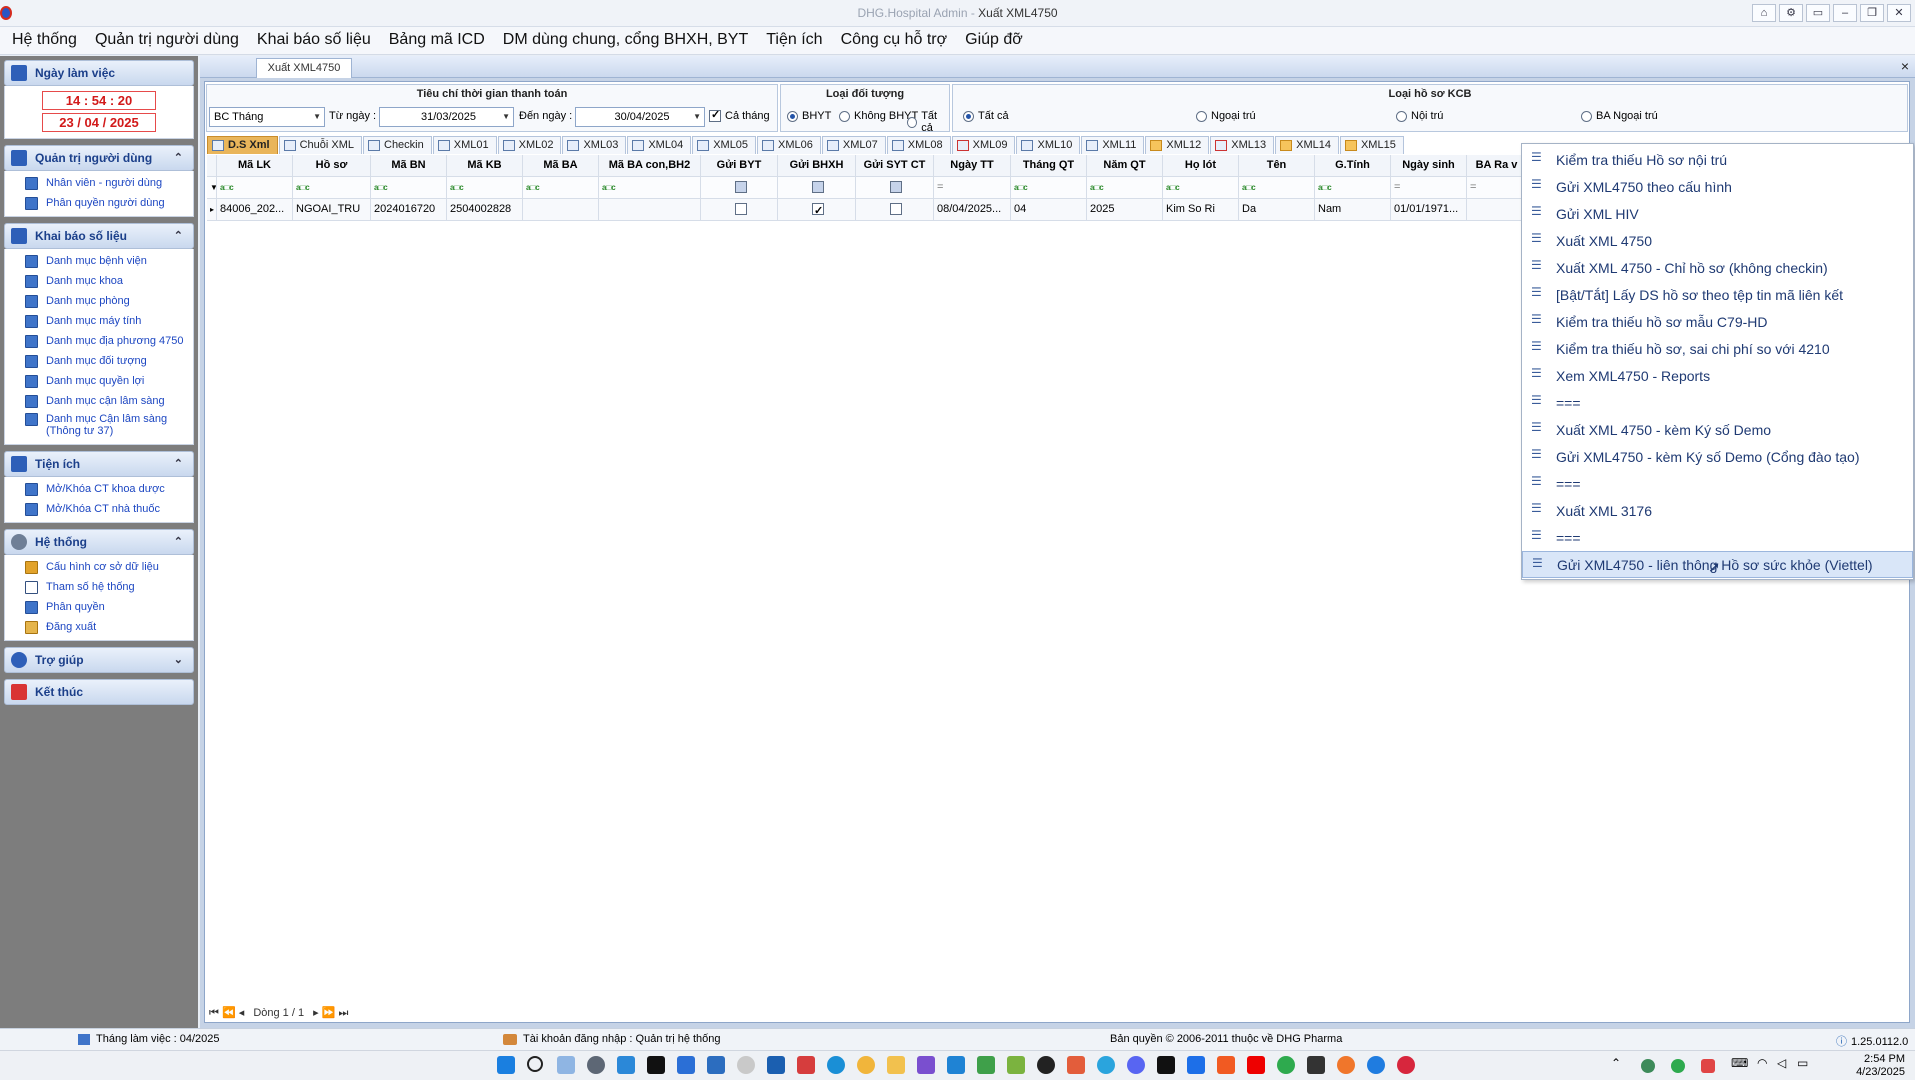 This screenshot has width=1915, height=1080. I want to click on gui-bhxh-checkbox, so click(818, 210).